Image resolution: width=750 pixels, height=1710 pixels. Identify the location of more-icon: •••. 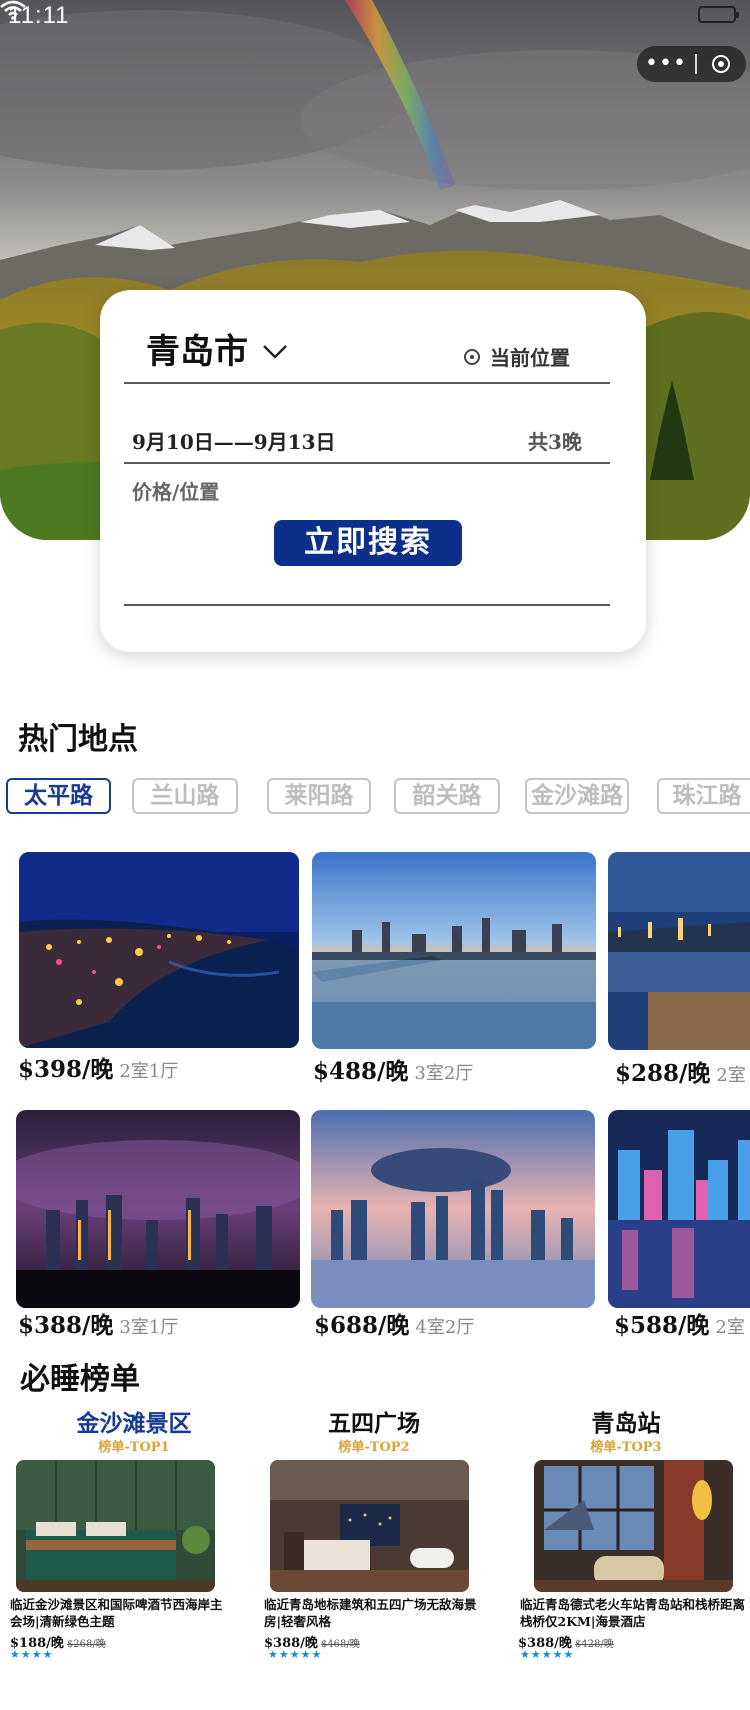
(666, 64).